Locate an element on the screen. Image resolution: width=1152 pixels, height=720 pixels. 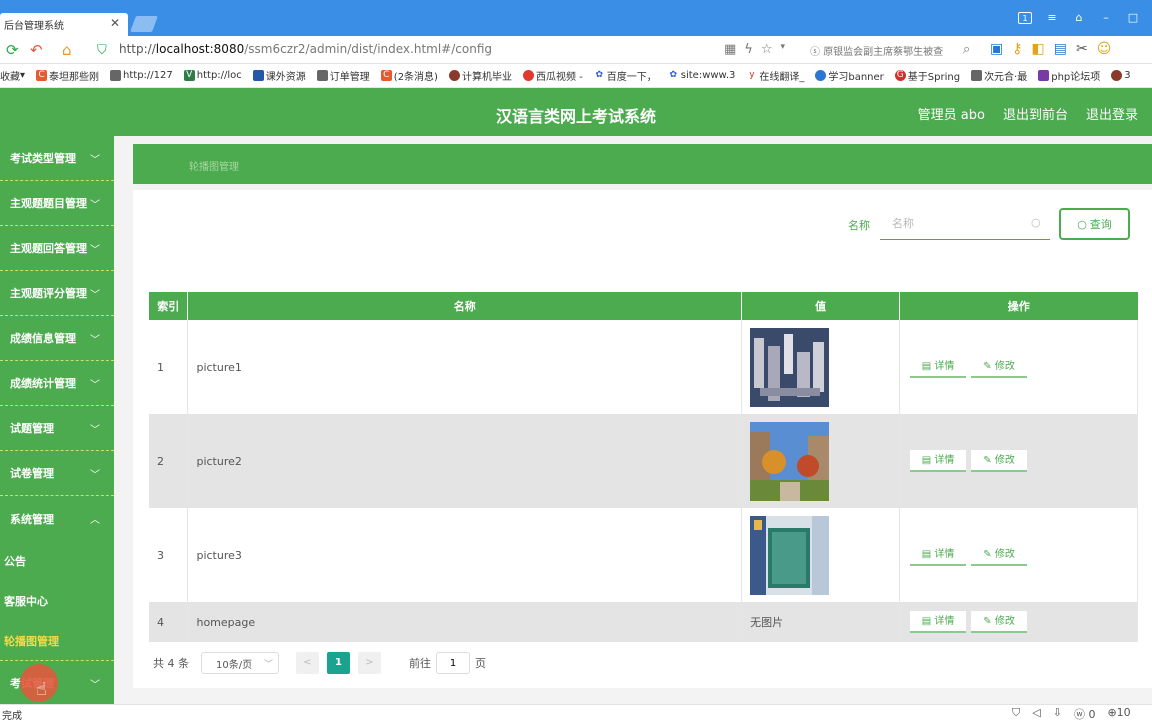
minimize-icon: – is located at coordinates (1106, 18).